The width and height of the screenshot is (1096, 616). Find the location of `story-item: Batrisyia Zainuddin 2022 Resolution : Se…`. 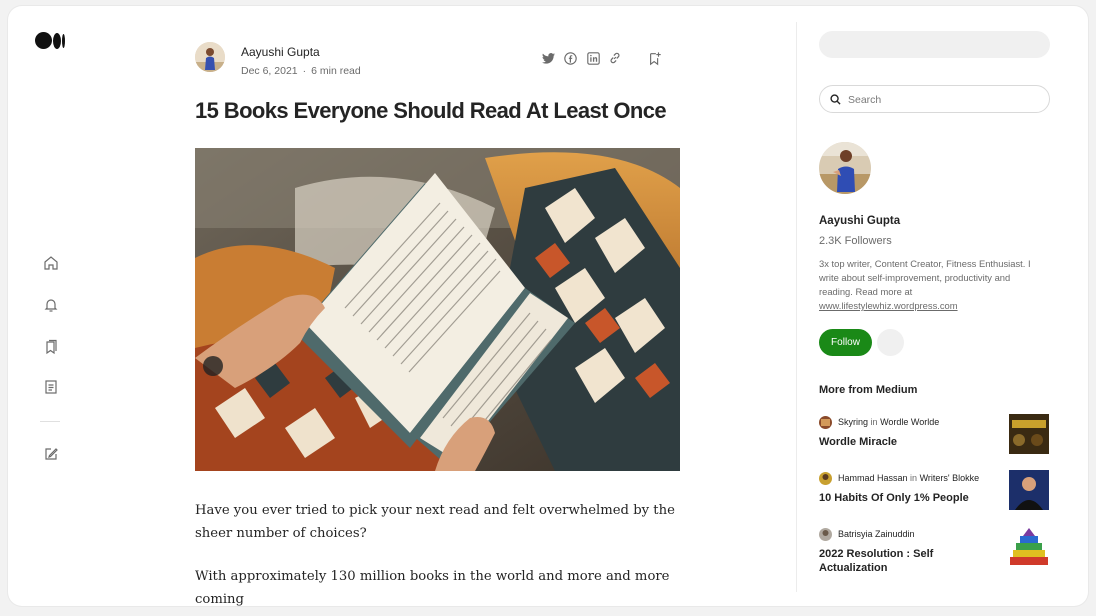

story-item: Batrisyia Zainuddin 2022 Resolution : Se… is located at coordinates (934, 550).